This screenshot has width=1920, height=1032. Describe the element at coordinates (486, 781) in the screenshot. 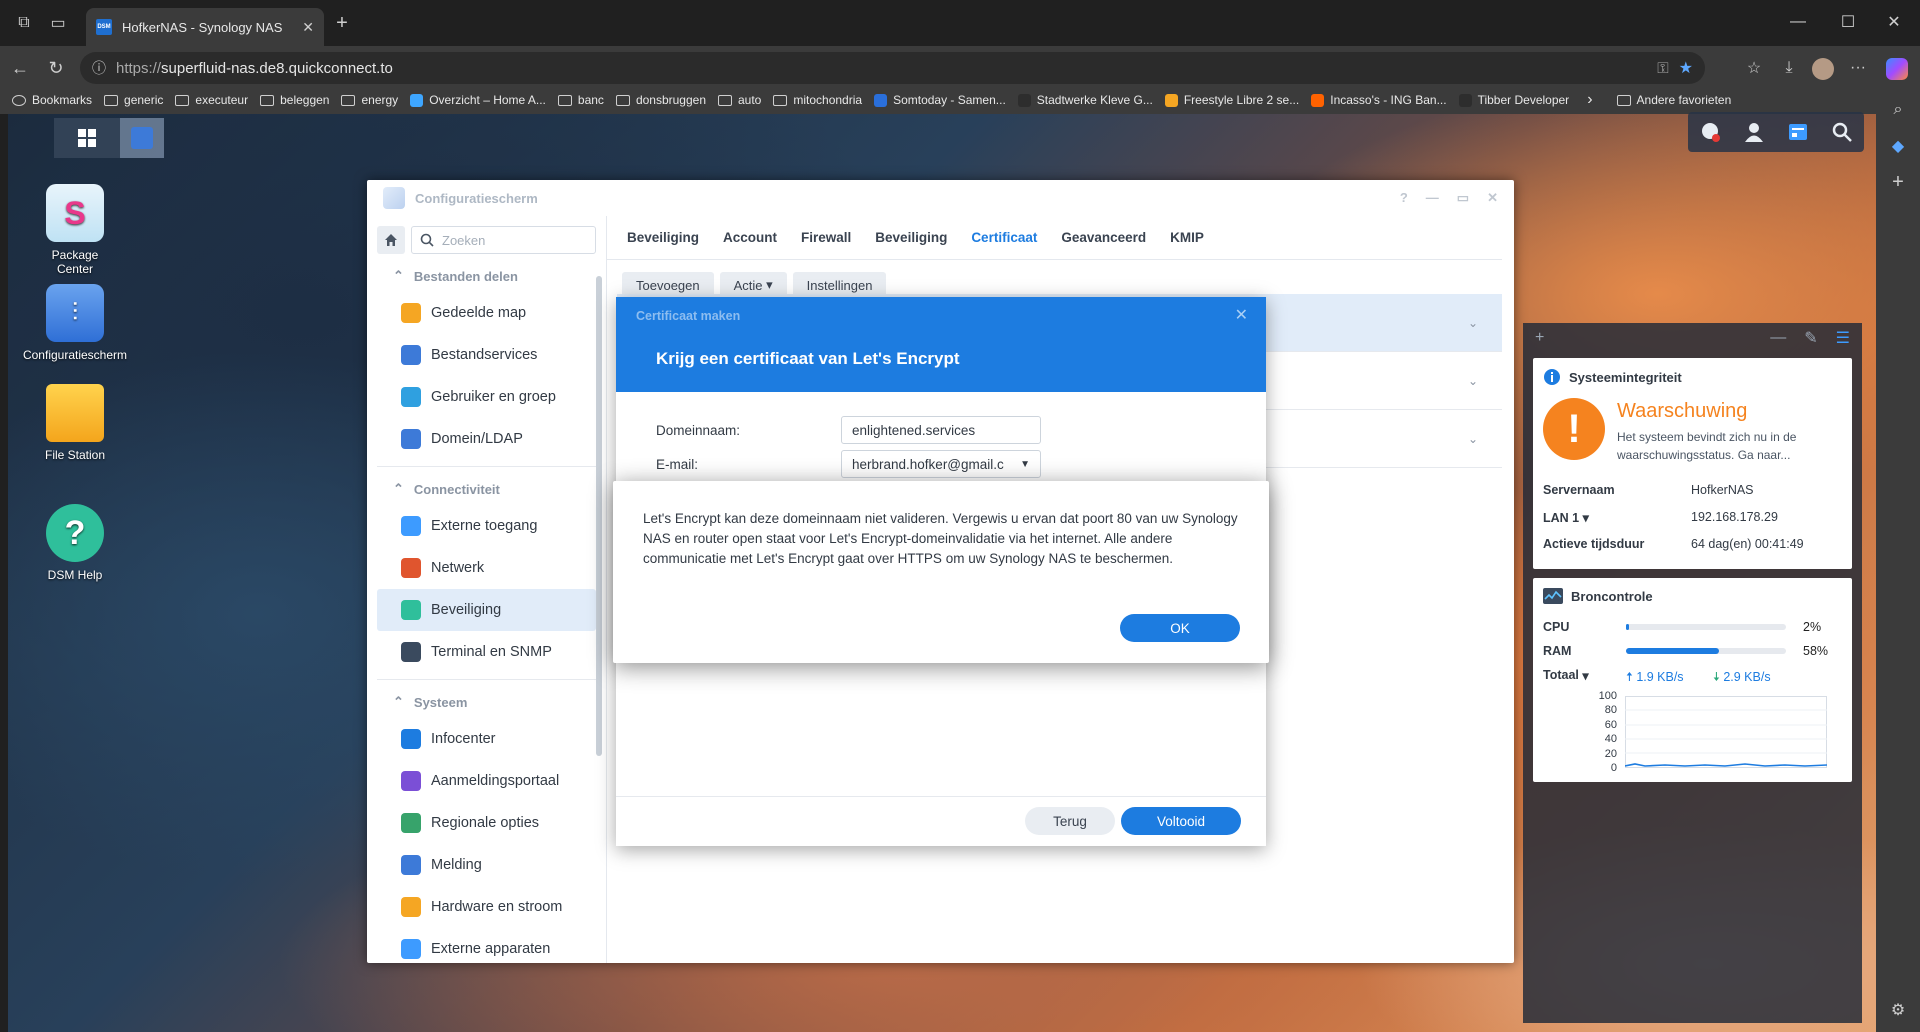

I see `sidebar-item-aanmeldingsportaal: Aanmeldingsportaal` at that location.